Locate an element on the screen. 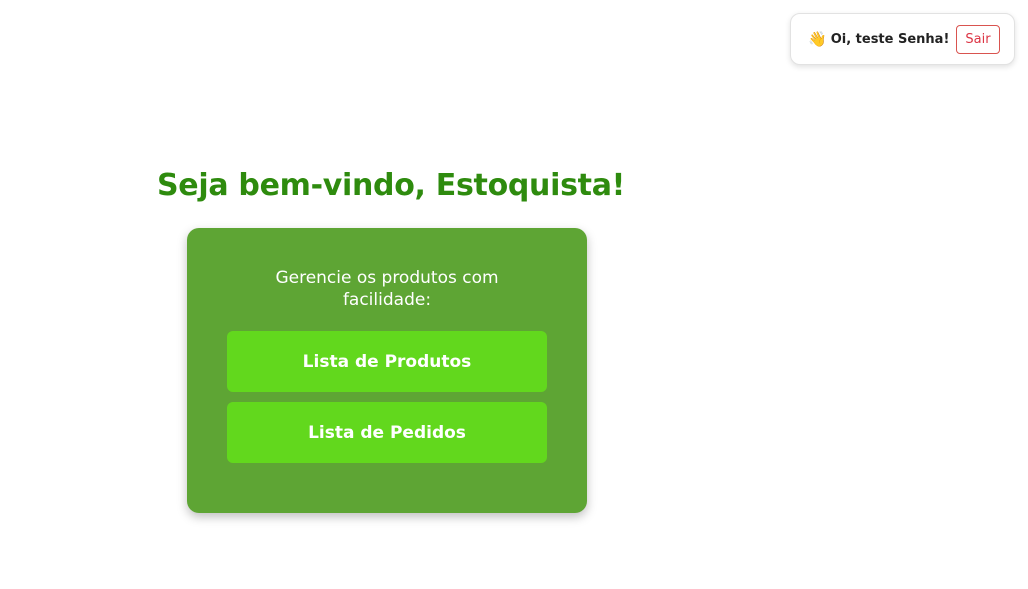  user-badge: 👋 Oi, teste Senha! Sair is located at coordinates (902, 39).